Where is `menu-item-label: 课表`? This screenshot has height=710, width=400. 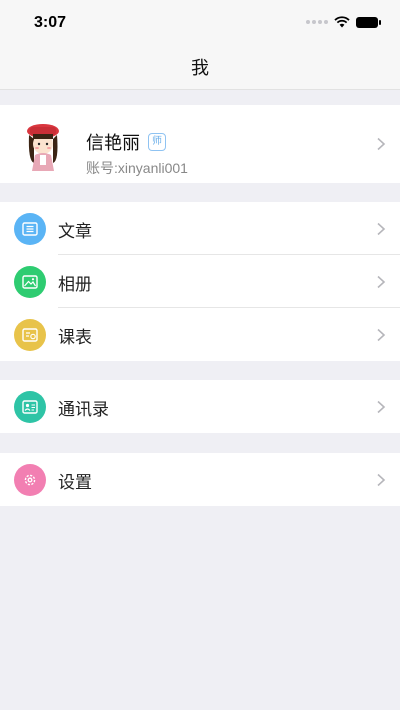
menu-item-label: 课表 is located at coordinates (75, 338).